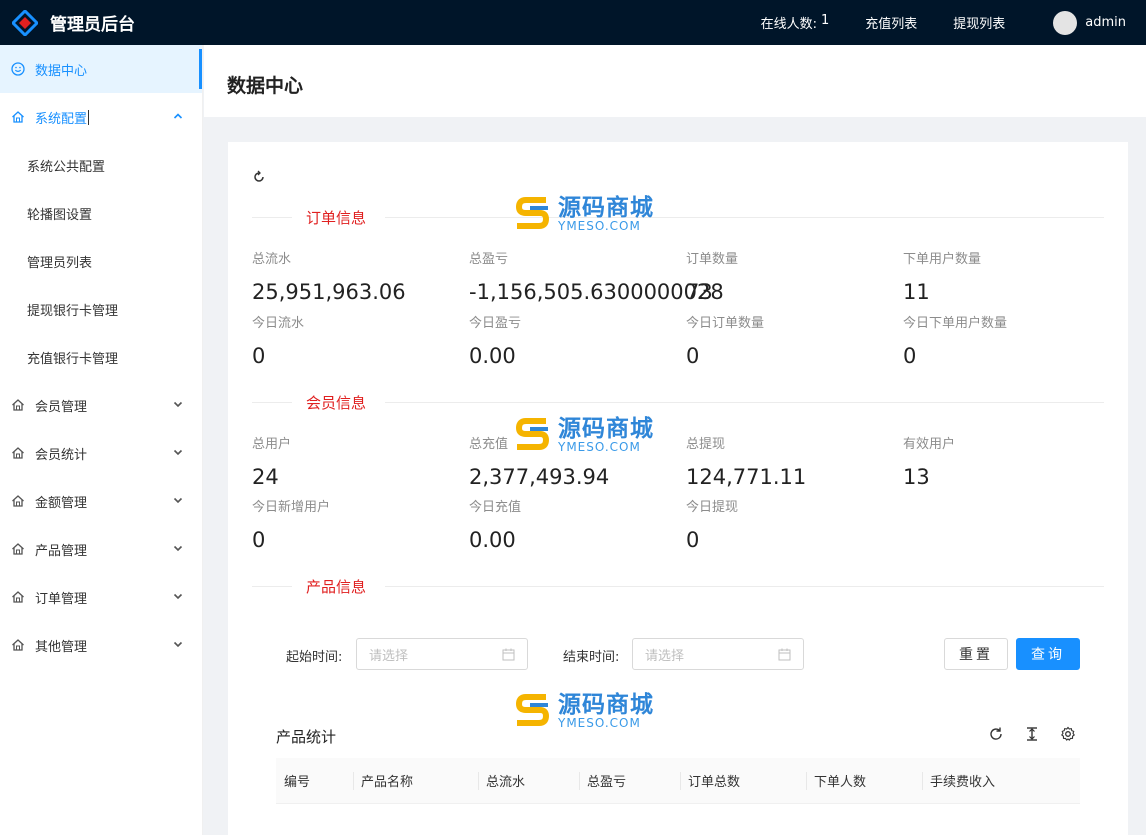 The height and width of the screenshot is (835, 1146). Describe the element at coordinates (101, 597) in the screenshot. I see `sidebar-item-order-management: 订单管理` at that location.